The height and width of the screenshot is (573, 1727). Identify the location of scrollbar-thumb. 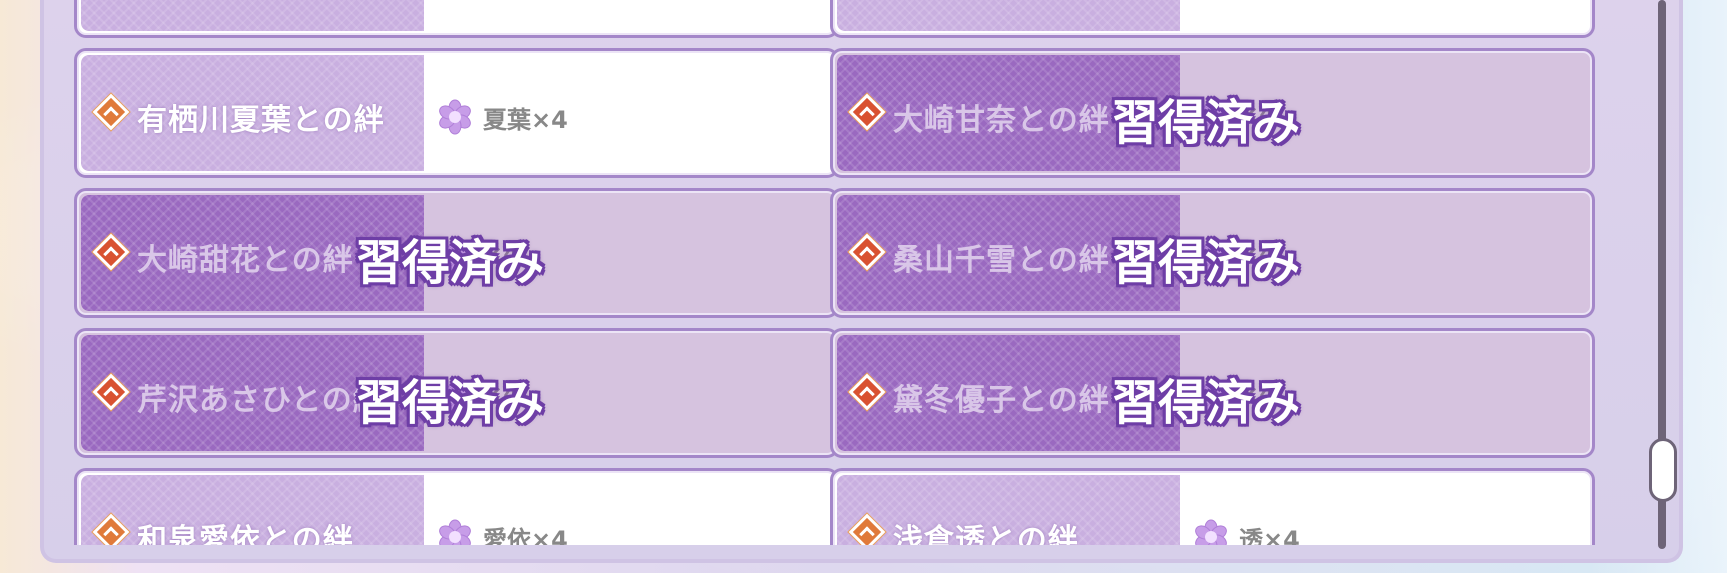
(1663, 470).